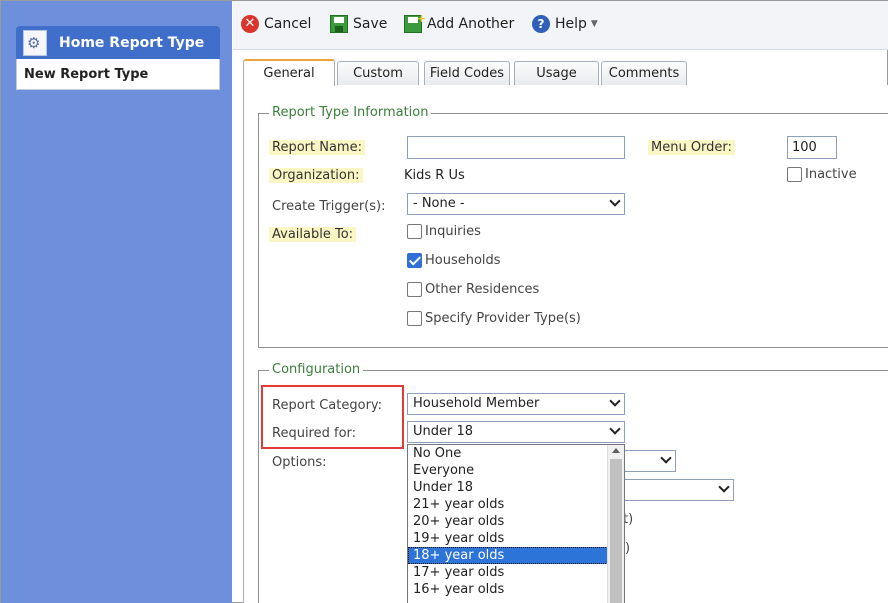 This screenshot has width=888, height=603. Describe the element at coordinates (434, 175) in the screenshot. I see `organization-value: Kids R Us` at that location.